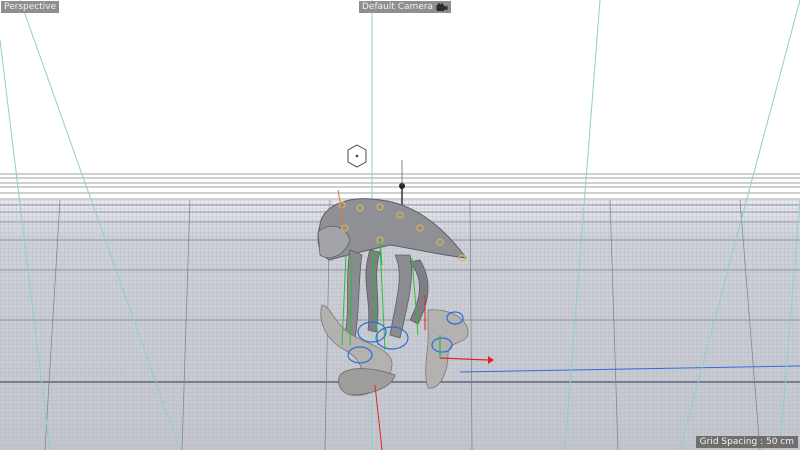 Image resolution: width=800 pixels, height=450 pixels. Describe the element at coordinates (442, 6) in the screenshot. I see `camera-icon` at that location.